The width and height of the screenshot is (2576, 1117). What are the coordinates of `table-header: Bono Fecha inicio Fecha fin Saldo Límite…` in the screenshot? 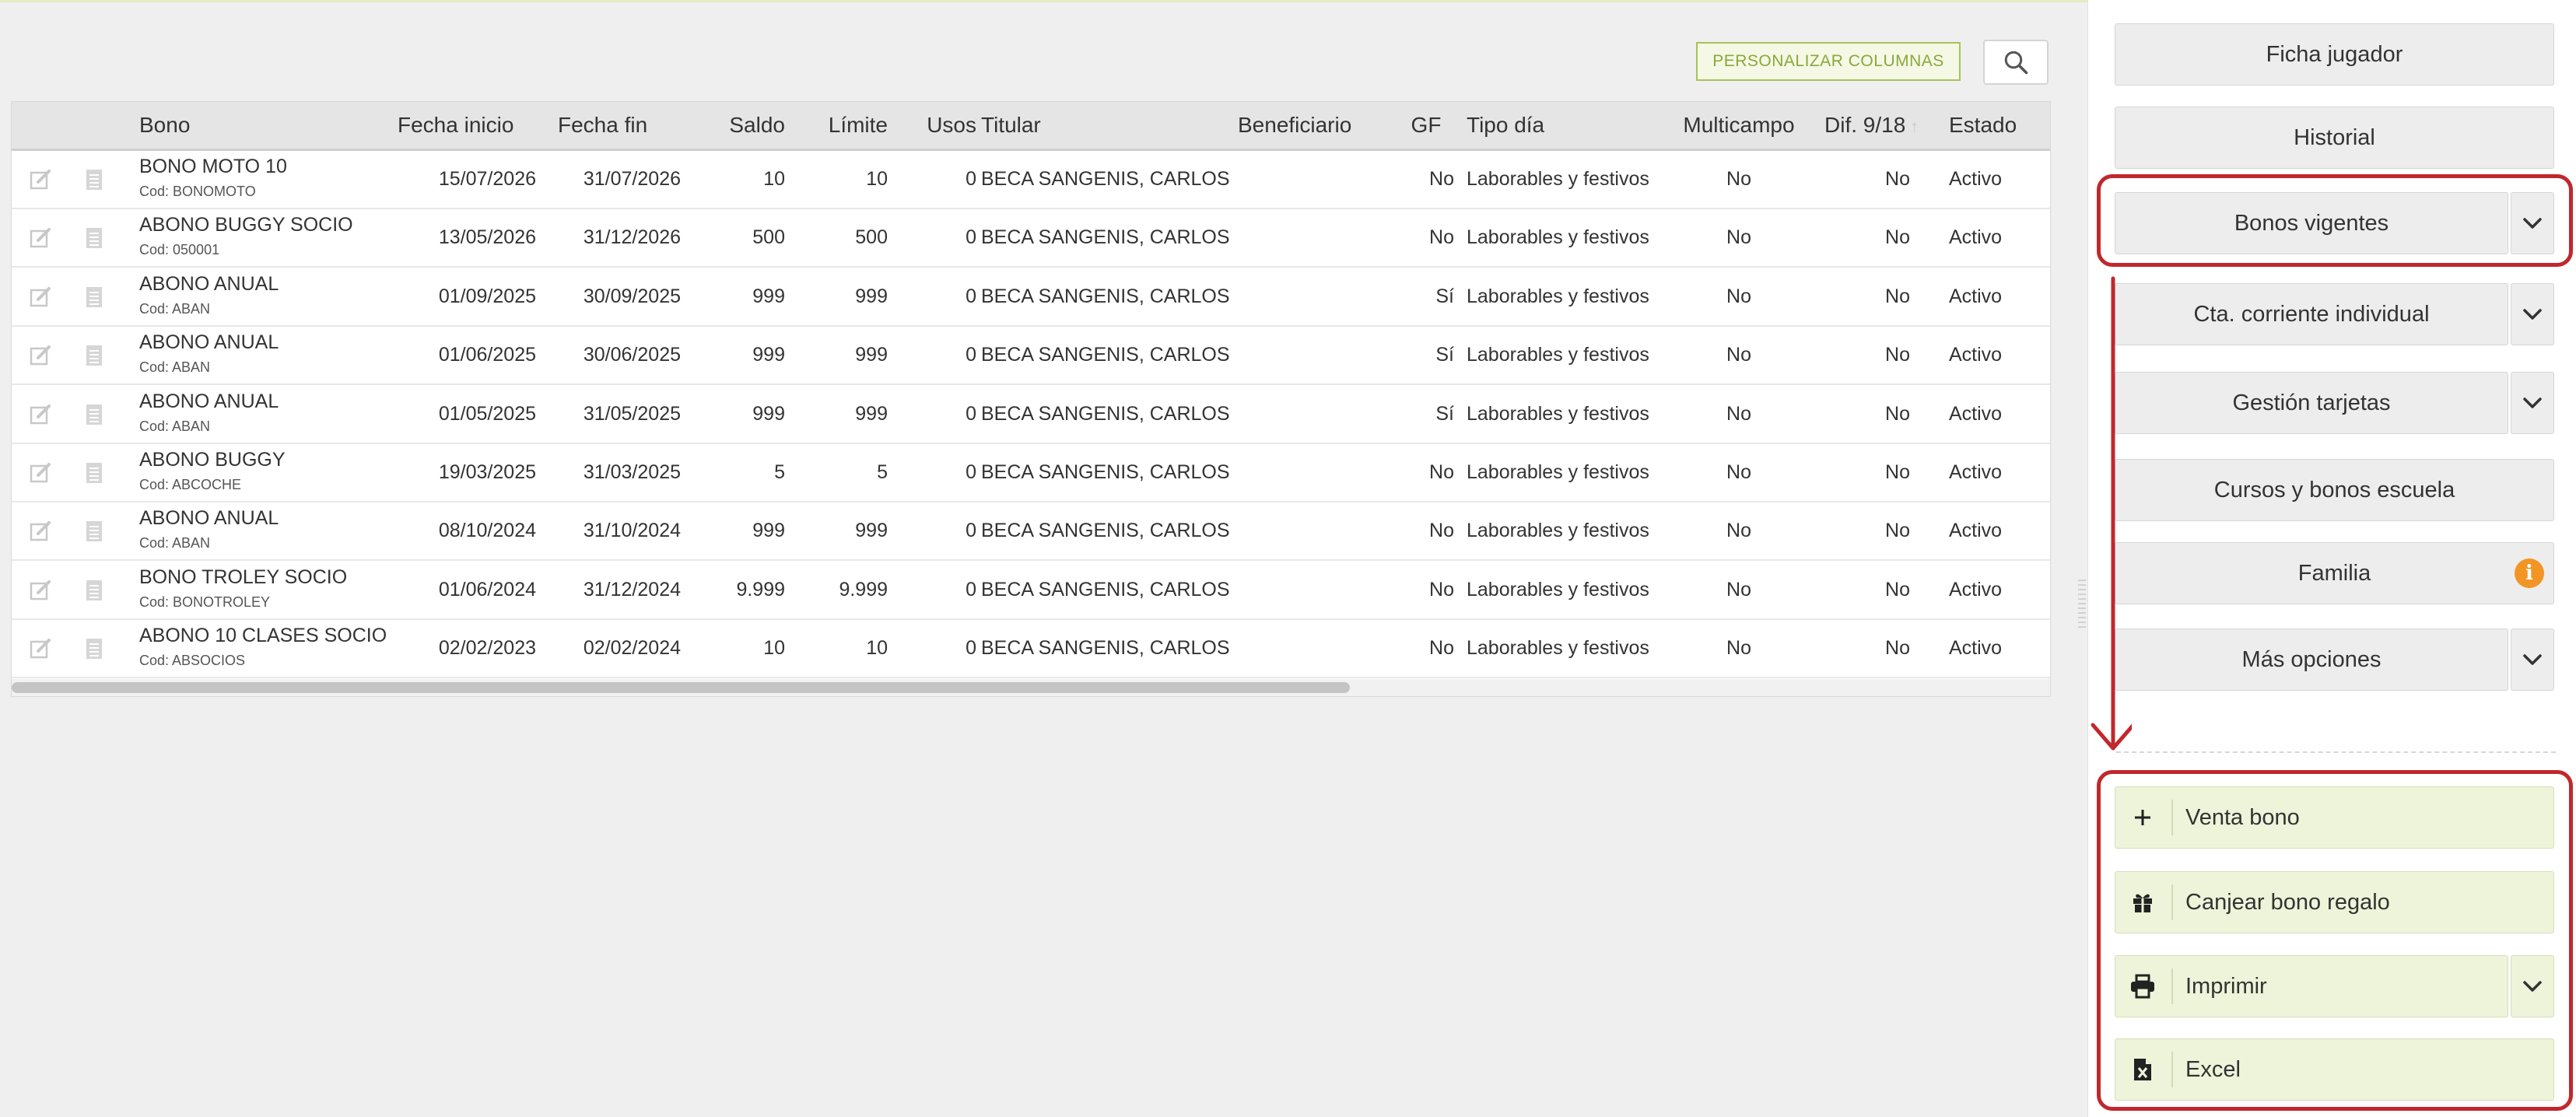 It's located at (1031, 127).